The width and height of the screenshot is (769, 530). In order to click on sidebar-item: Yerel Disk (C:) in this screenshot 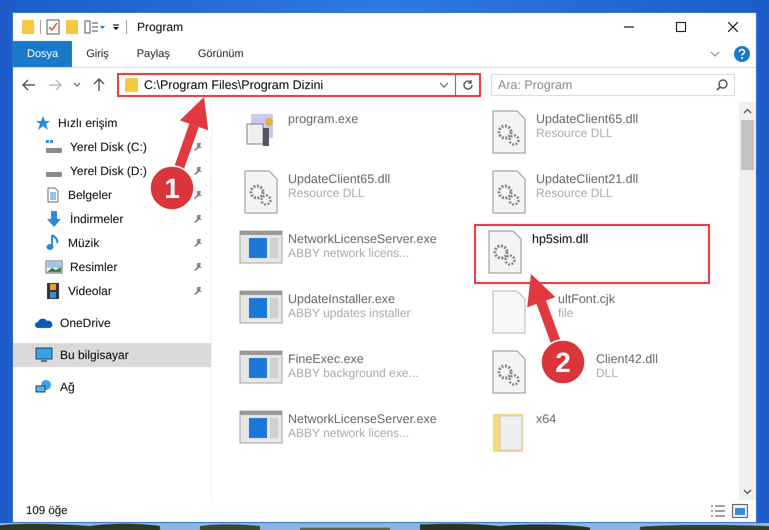, I will do `click(112, 147)`.